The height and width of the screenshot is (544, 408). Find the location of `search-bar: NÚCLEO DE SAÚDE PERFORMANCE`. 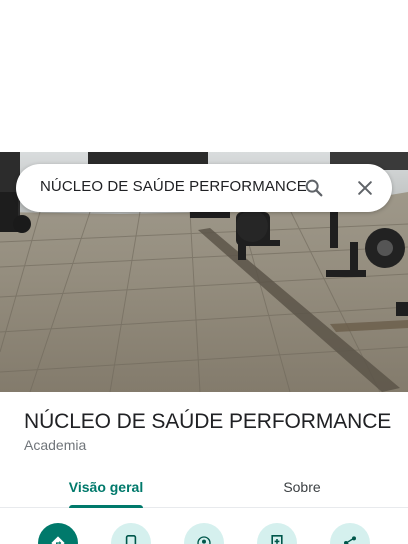

search-bar: NÚCLEO DE SAÚDE PERFORMANCE is located at coordinates (204, 188).